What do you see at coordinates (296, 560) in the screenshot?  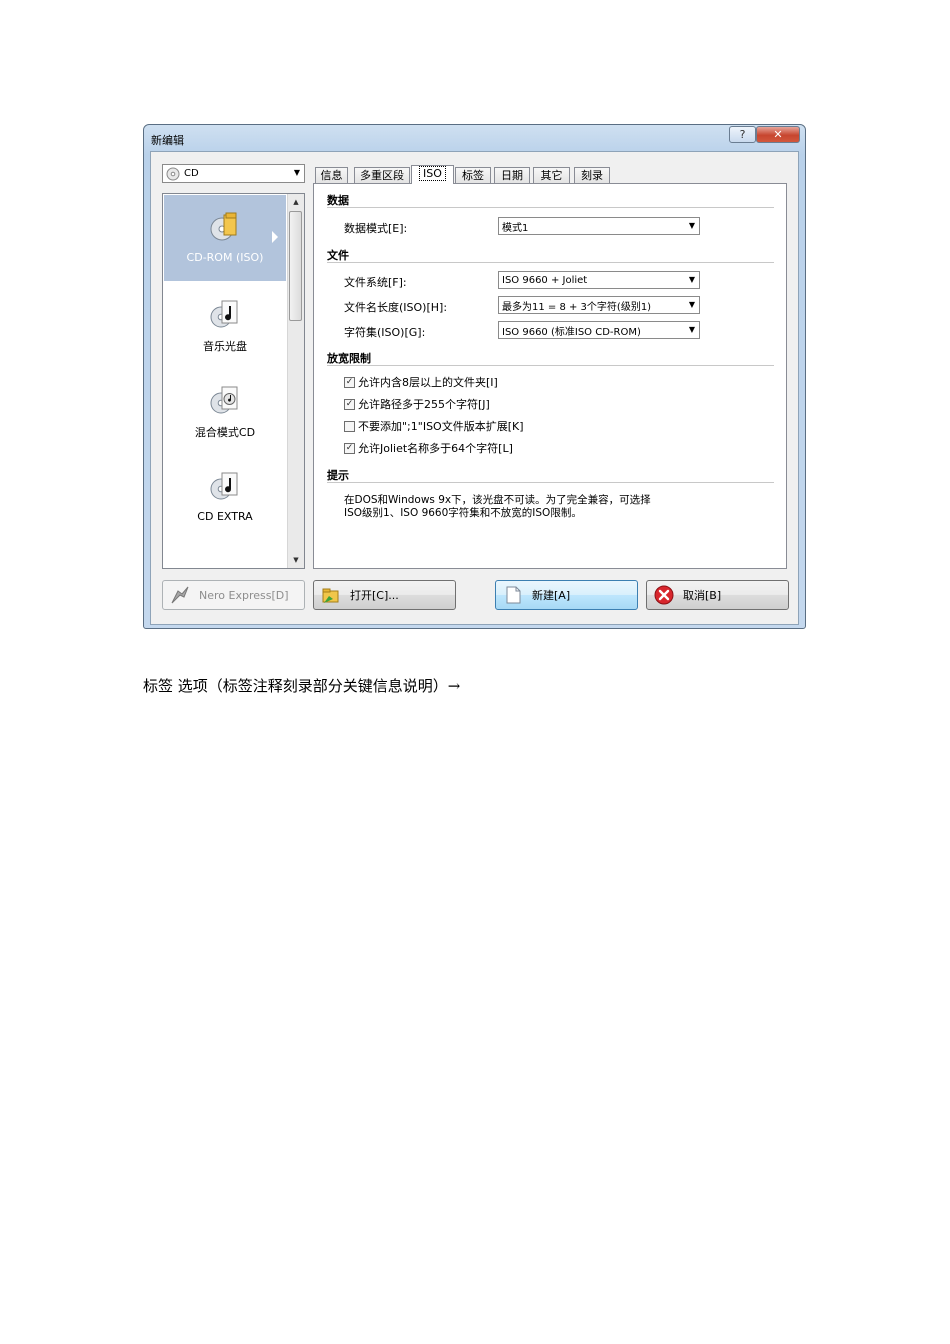 I see `scroll-down-icon: ▼` at bounding box center [296, 560].